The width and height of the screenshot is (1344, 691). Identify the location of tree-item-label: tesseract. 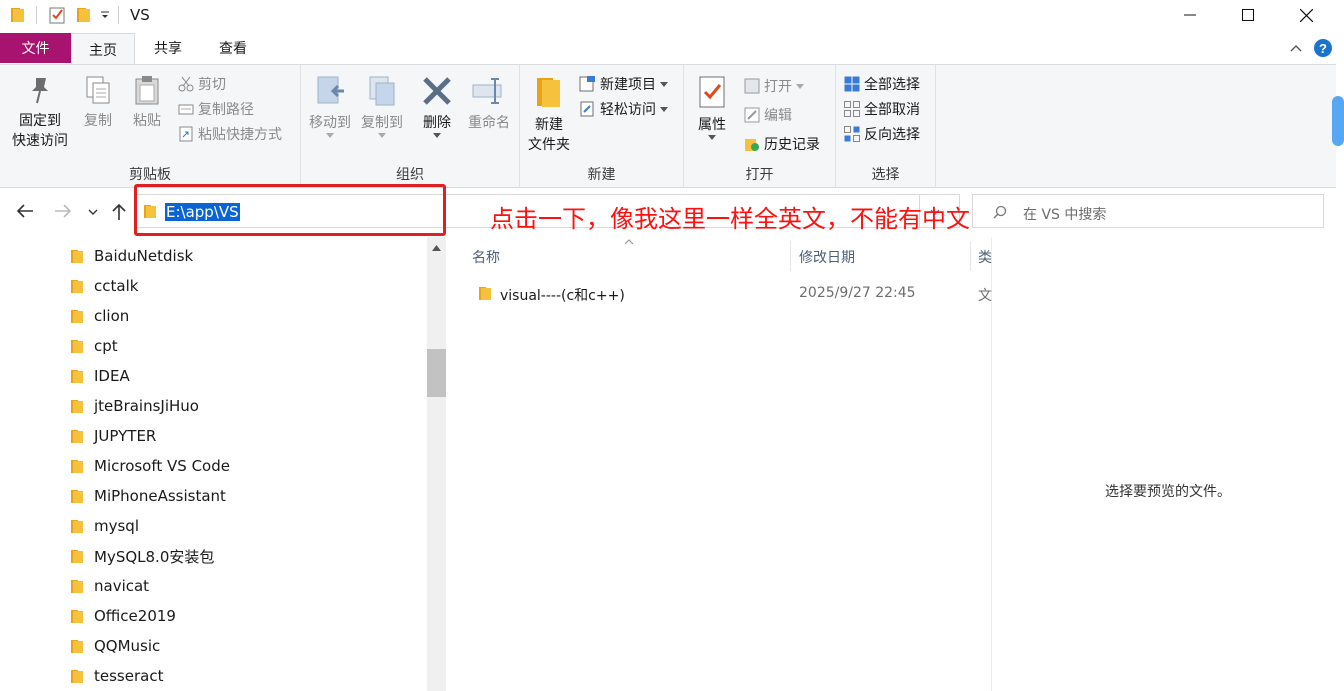
(129, 676).